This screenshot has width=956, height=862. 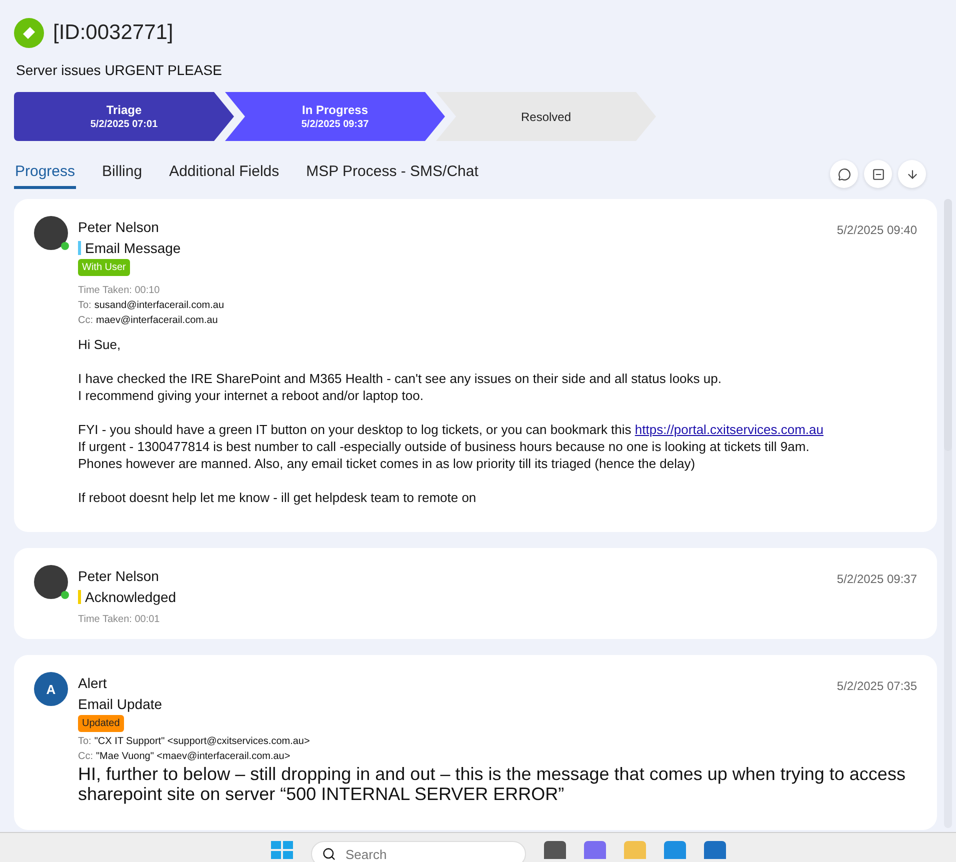 I want to click on message-line: If urgent - 1300477814 is best number to call -especially outside of business hours because no one is looking at tickets till 9am., so click(x=444, y=446).